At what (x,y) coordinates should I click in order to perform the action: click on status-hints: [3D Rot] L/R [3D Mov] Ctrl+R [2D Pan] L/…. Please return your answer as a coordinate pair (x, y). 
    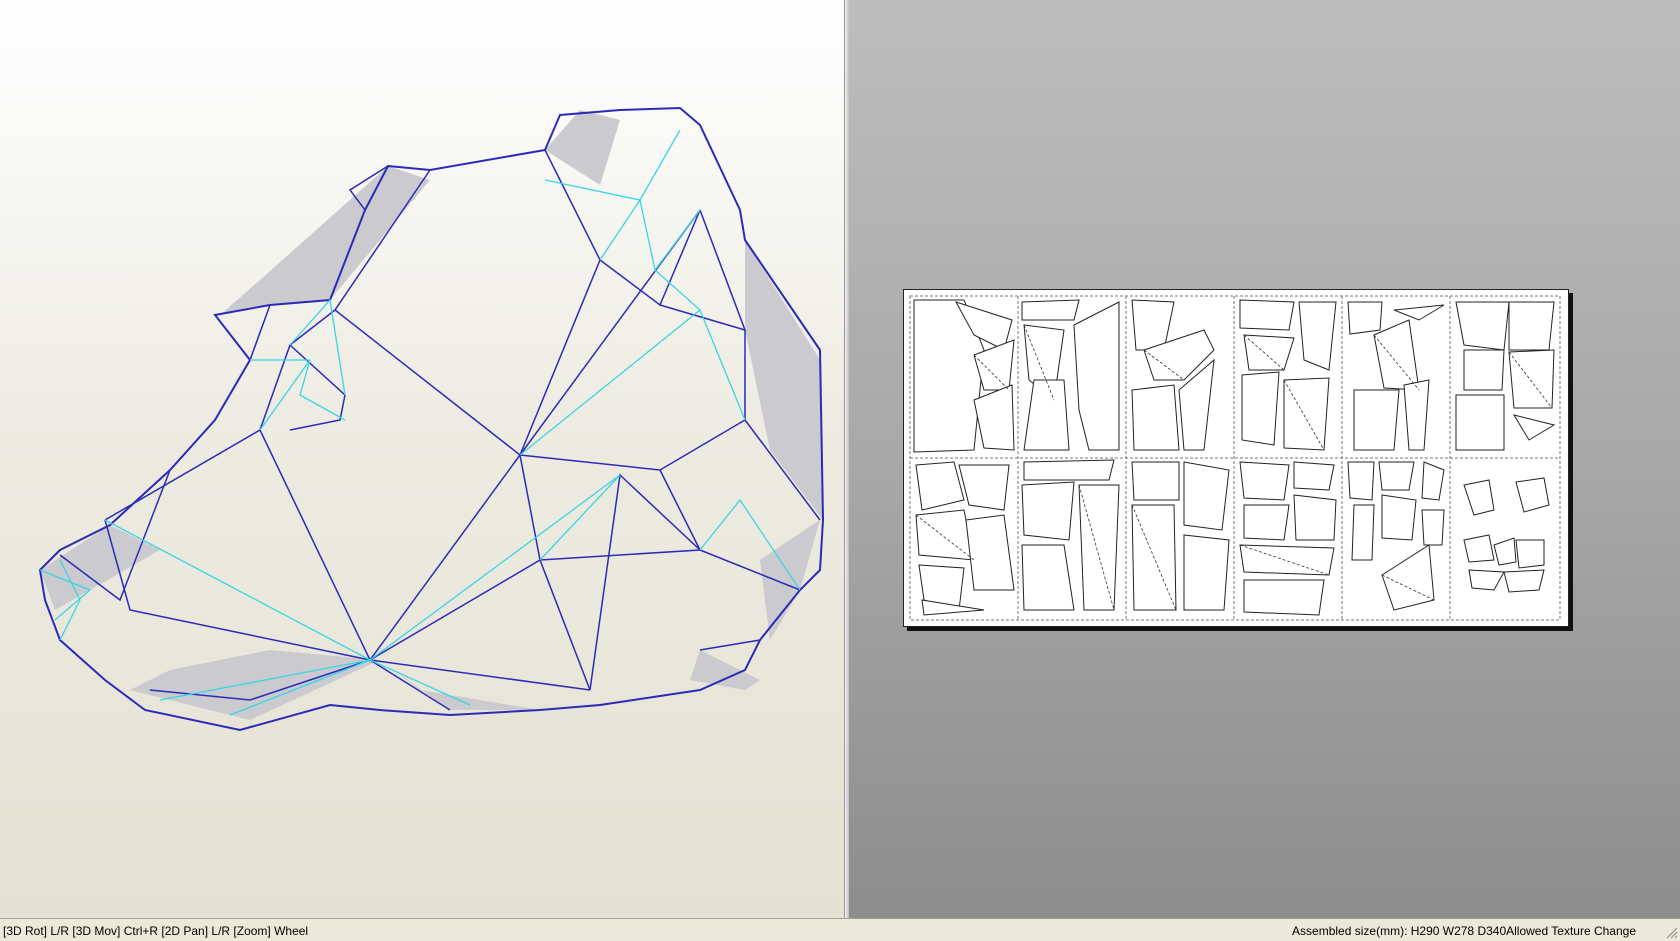
    Looking at the image, I should click on (156, 931).